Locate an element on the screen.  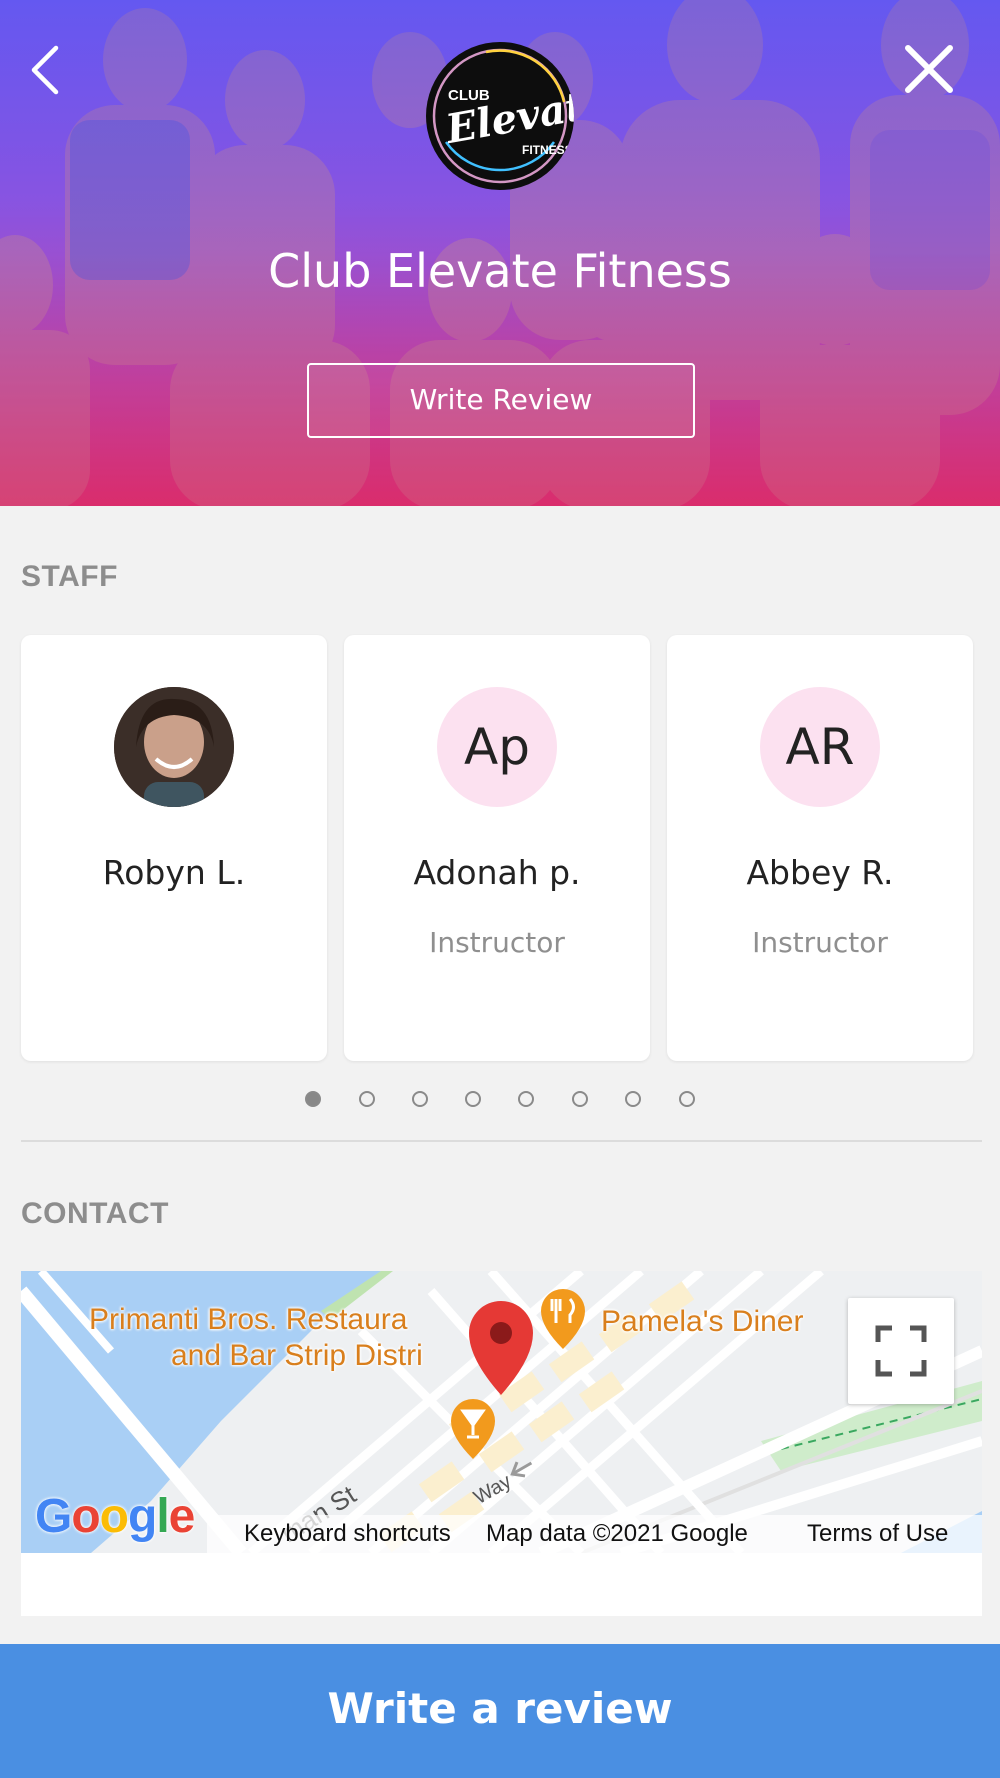
fullscreen-button is located at coordinates (901, 1351).